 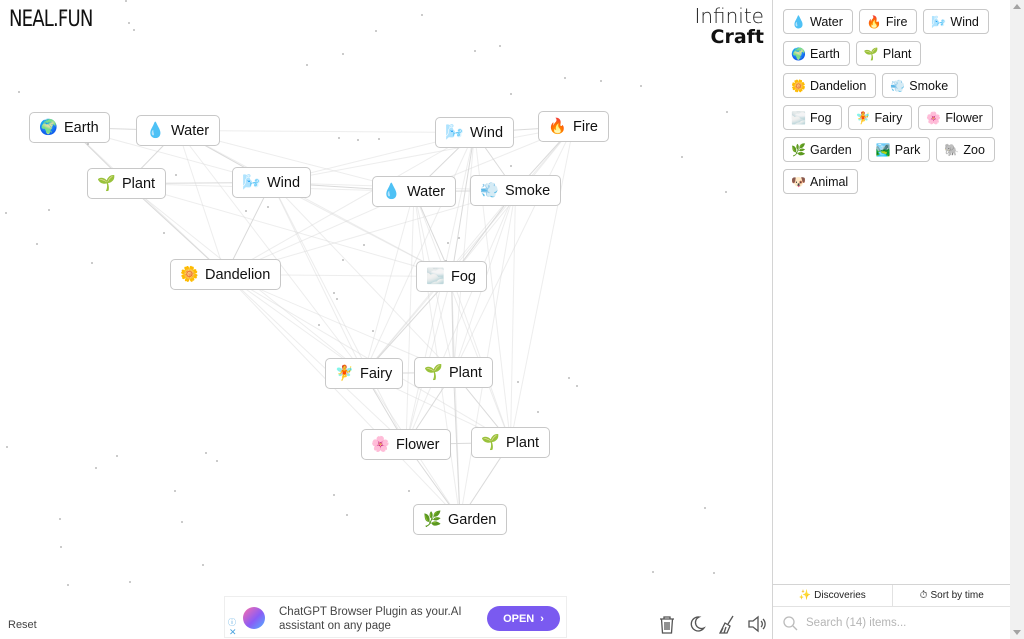 What do you see at coordinates (956, 21) in the screenshot?
I see `sidebar-item-wind: 🌬️ Wind` at bounding box center [956, 21].